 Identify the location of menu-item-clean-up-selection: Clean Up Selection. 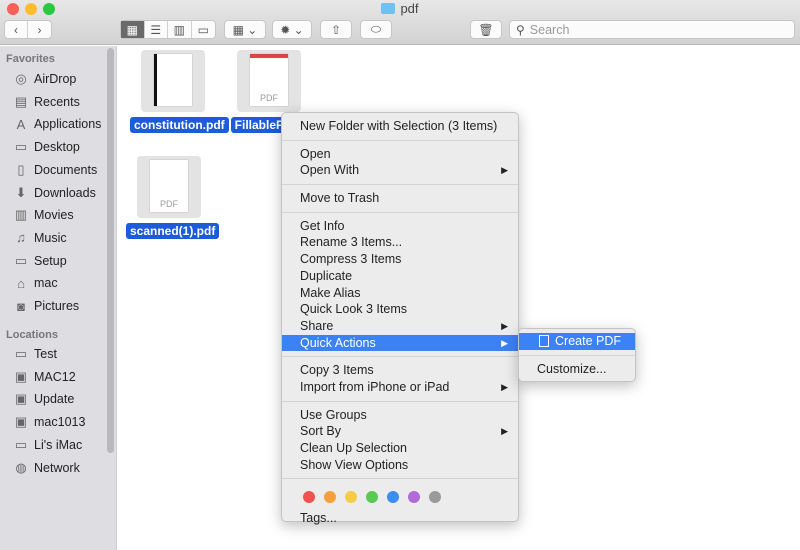
(400, 448).